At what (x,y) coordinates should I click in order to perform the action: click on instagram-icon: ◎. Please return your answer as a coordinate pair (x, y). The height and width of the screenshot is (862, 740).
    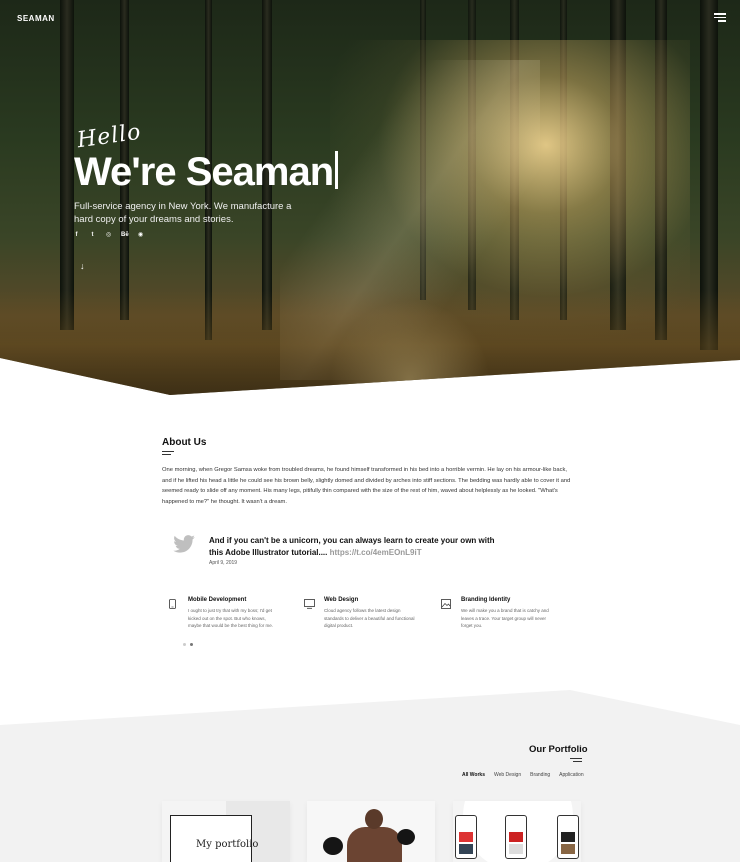
    Looking at the image, I should click on (108, 235).